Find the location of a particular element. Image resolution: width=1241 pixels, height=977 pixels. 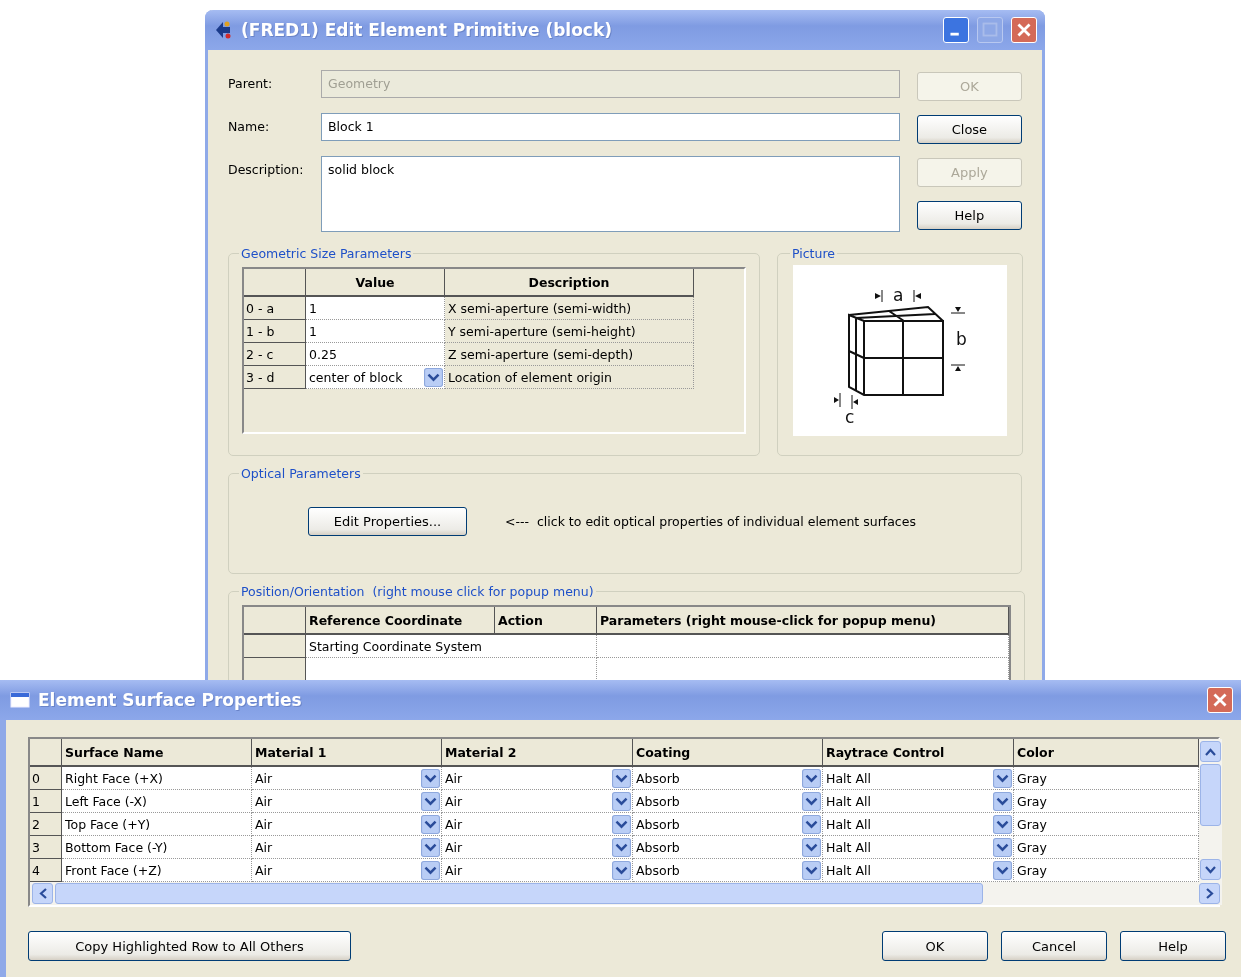

table-cell: Starting Coordinate System is located at coordinates (451, 646).